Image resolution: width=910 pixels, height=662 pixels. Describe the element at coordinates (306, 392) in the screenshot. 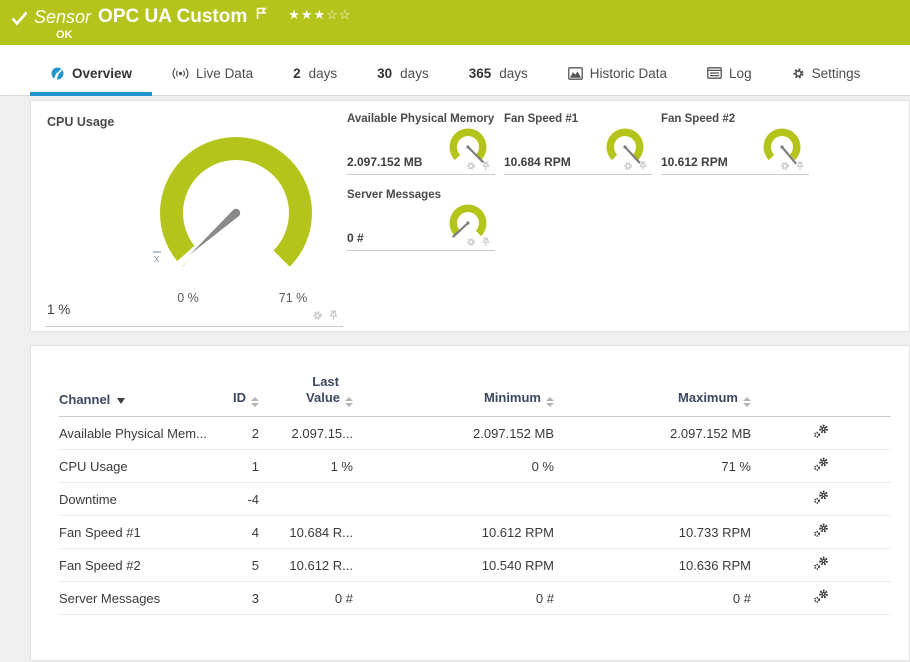

I see `column-header-last-value: Last Value` at that location.